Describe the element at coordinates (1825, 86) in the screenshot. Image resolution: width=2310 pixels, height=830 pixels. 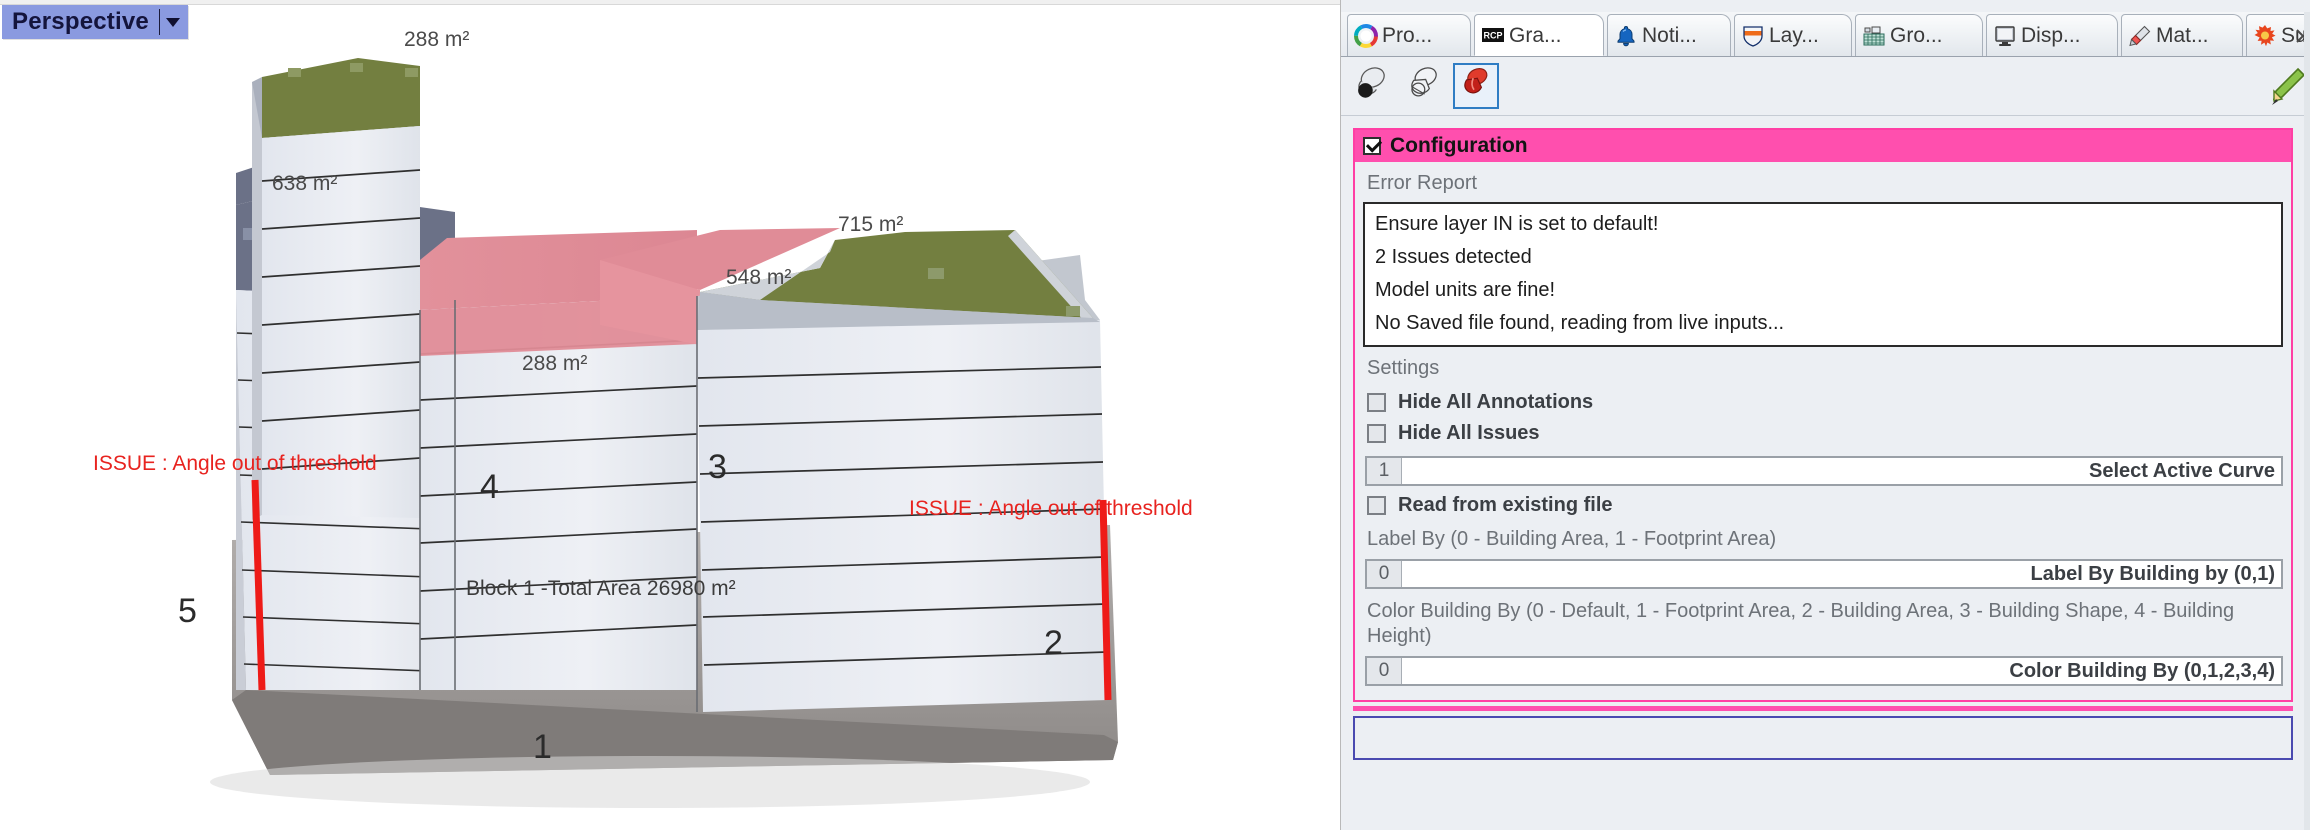
I see `panel-toolbar` at that location.